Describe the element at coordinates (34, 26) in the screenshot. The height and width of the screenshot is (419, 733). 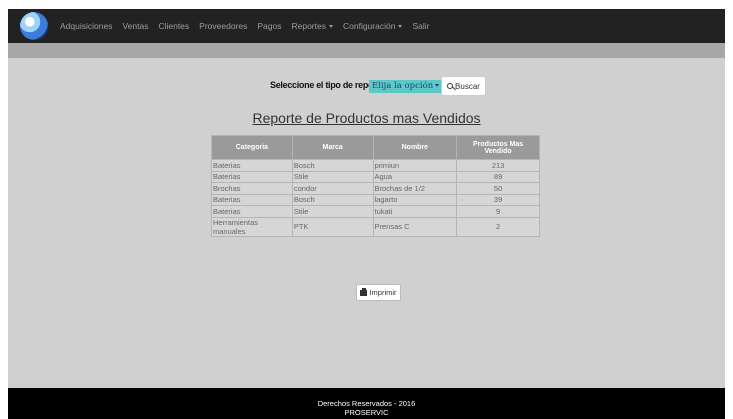
I see `globe-logo-icon` at that location.